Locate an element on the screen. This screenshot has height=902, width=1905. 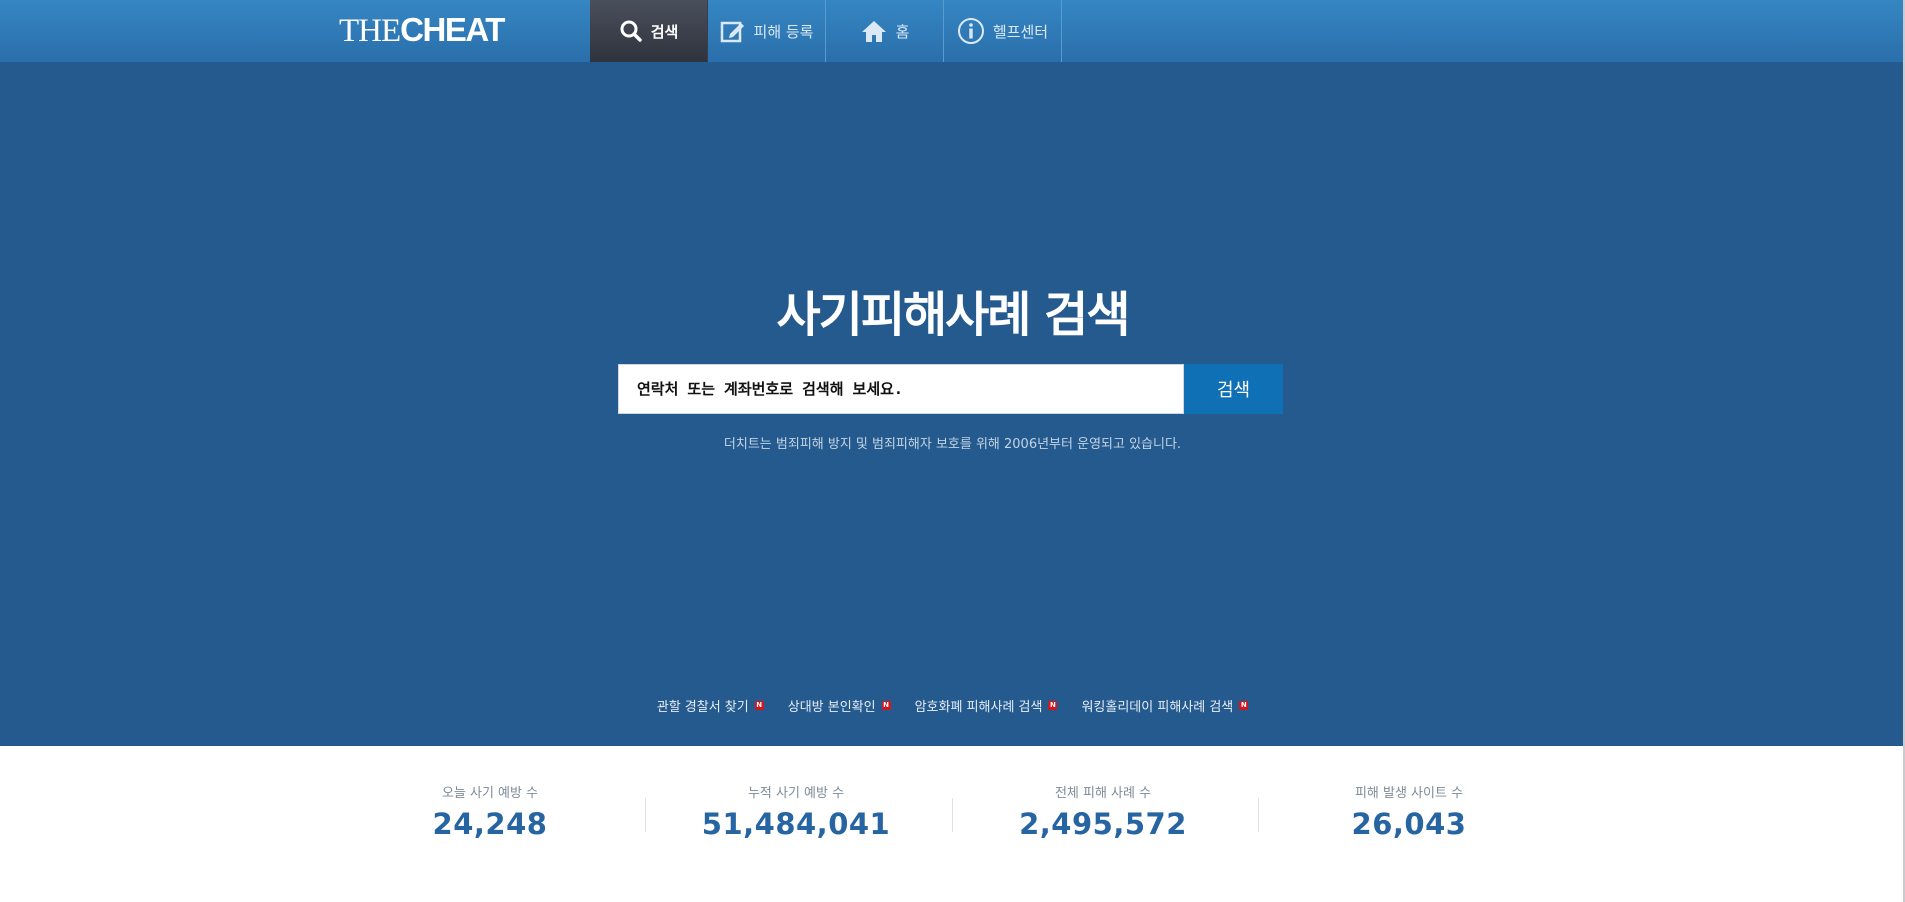
logo-text-the: THE is located at coordinates (370, 31).